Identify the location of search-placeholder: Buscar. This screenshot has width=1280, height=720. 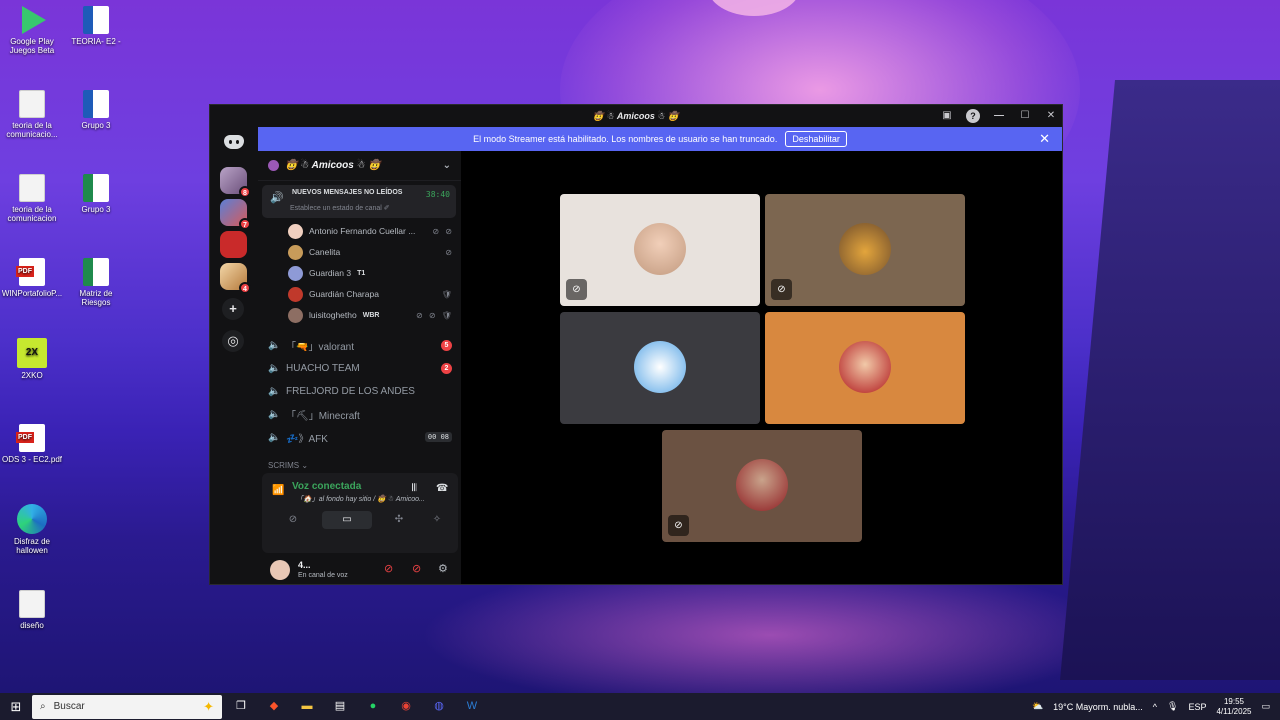
(69, 706).